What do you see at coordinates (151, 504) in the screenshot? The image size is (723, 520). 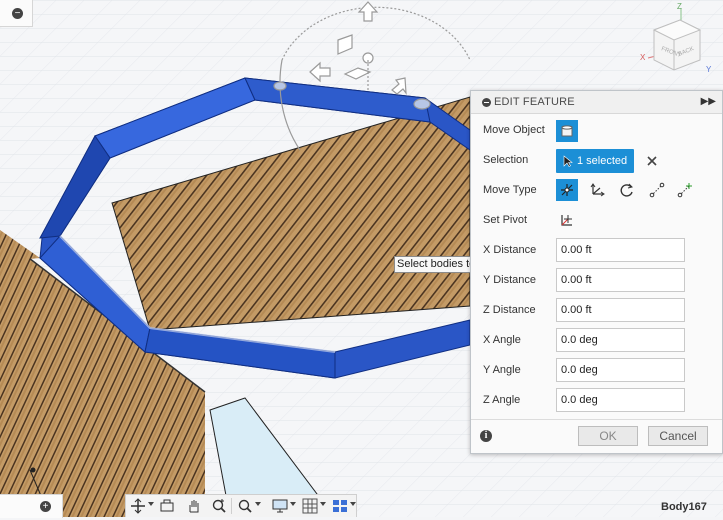 I see `orbit-dropdown-icon` at bounding box center [151, 504].